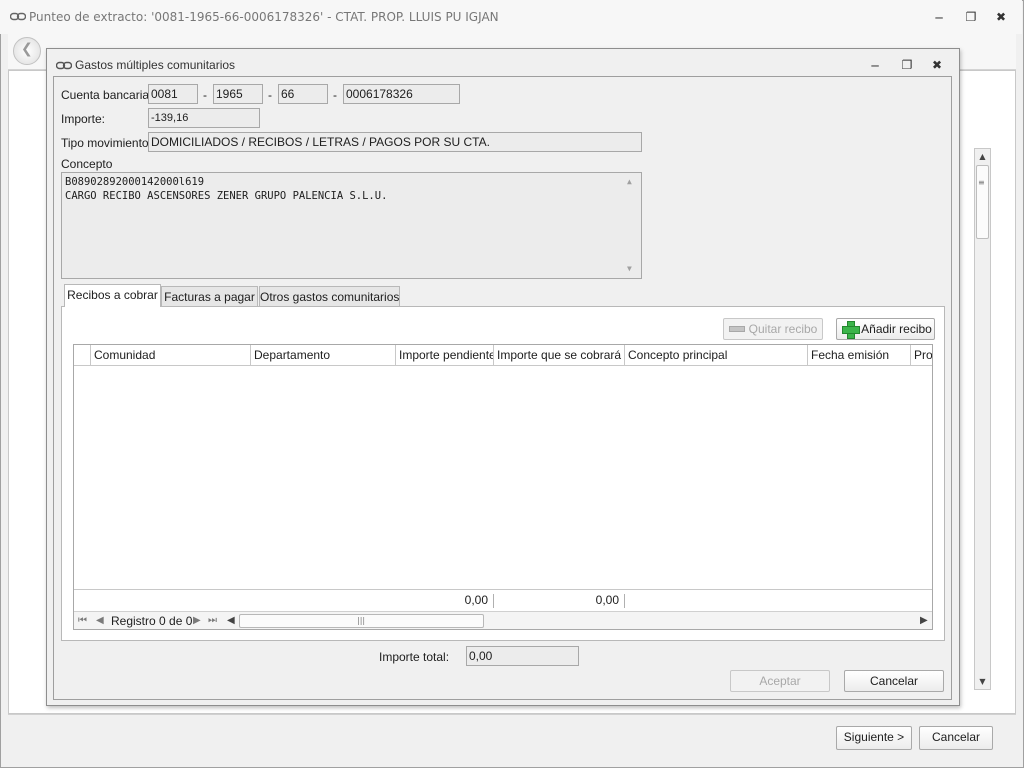 The height and width of the screenshot is (768, 1024). What do you see at coordinates (303, 94) in the screenshot?
I see `bank-dc-field: 66` at bounding box center [303, 94].